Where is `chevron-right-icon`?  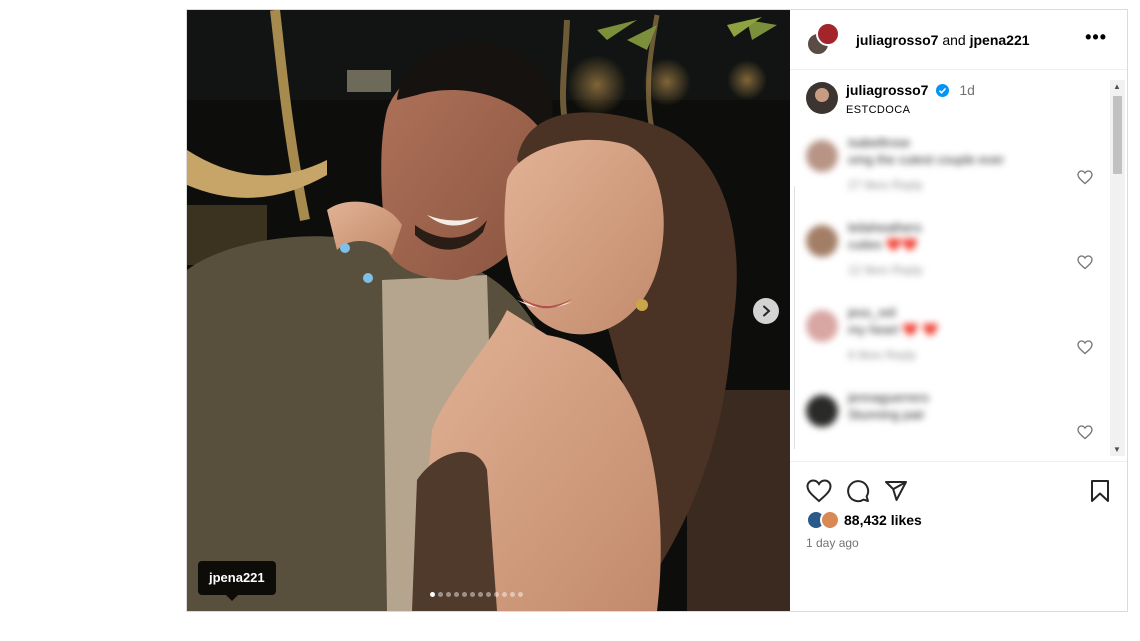 chevron-right-icon is located at coordinates (767, 311).